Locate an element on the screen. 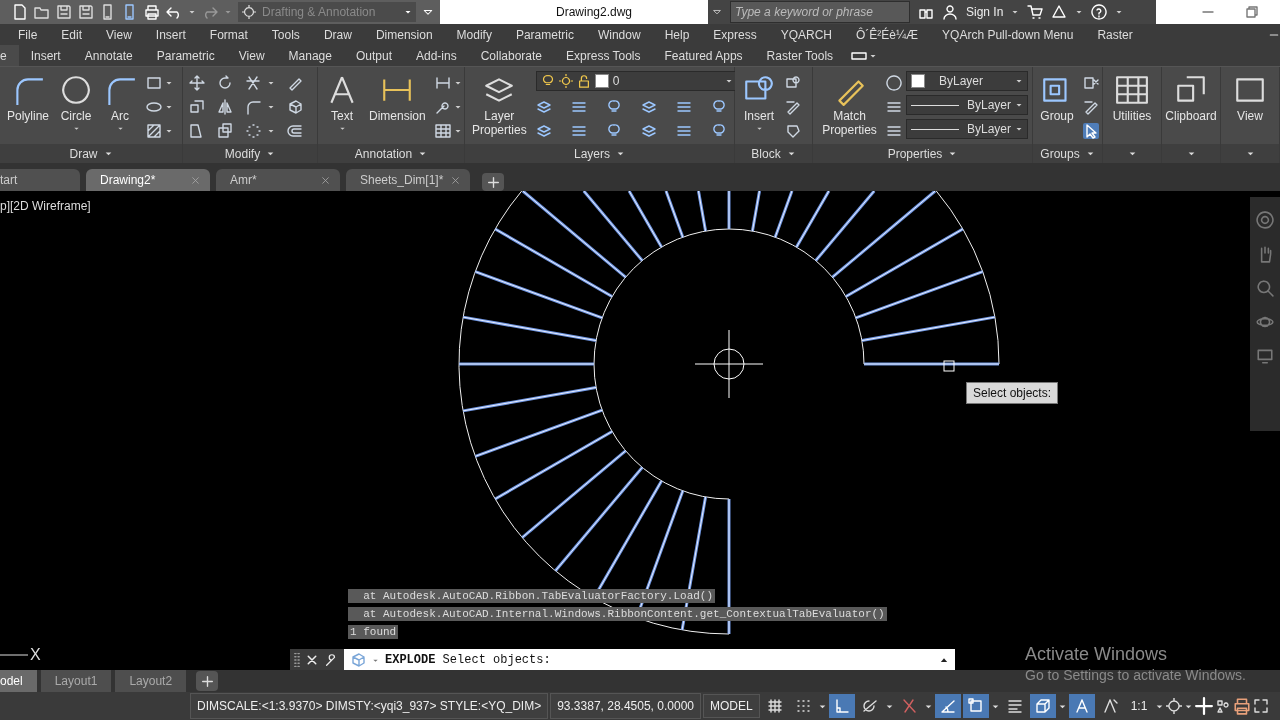 The height and width of the screenshot is (720, 1280). trim-icon is located at coordinates (253, 83).